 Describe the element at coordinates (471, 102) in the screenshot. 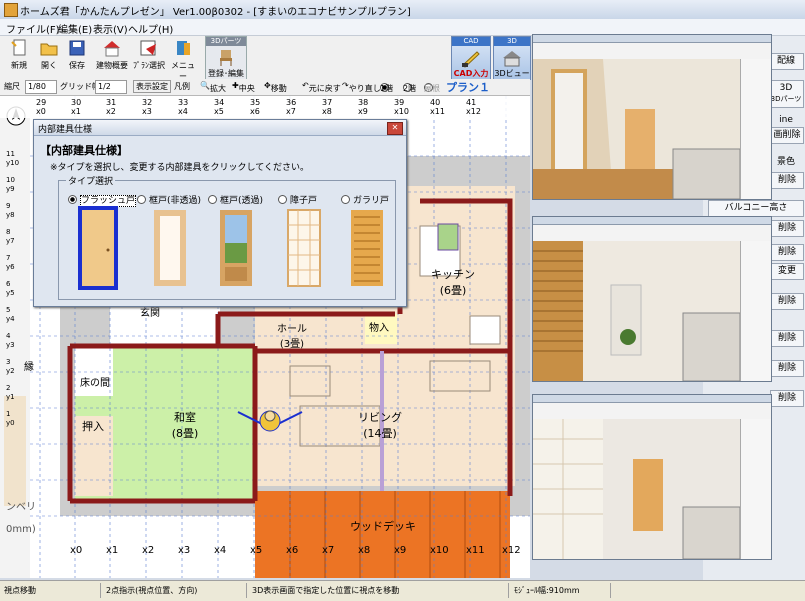

I see `ruler-top-label: 41` at that location.